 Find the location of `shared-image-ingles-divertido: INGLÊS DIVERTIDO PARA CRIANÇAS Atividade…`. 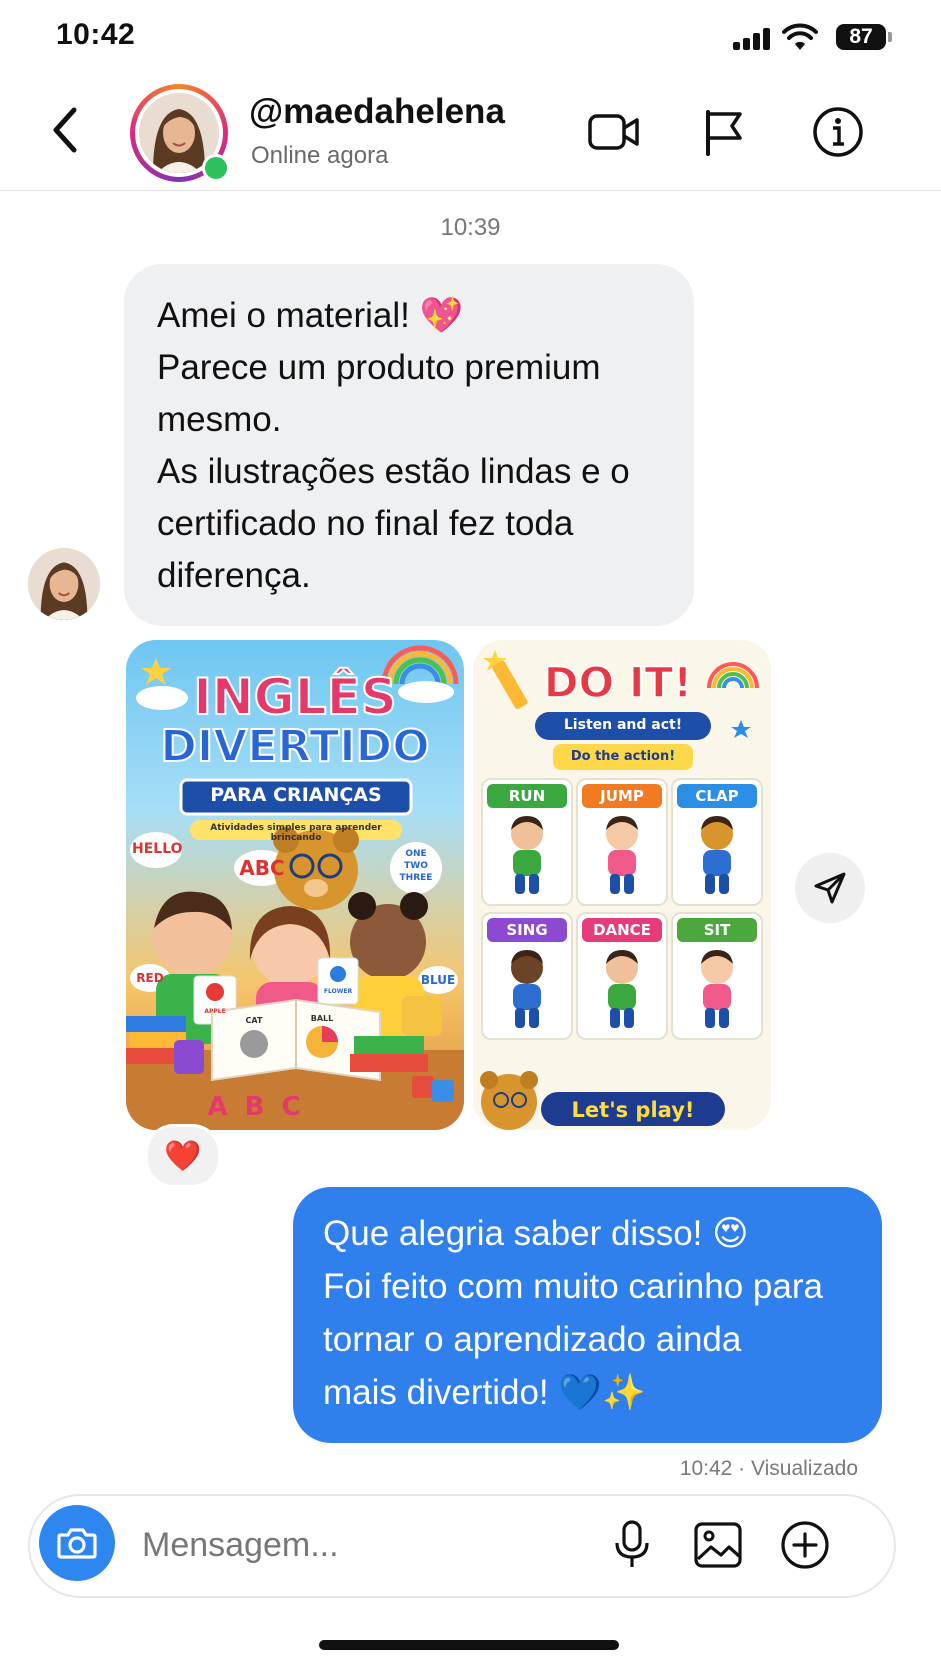

shared-image-ingles-divertido: INGLÊS DIVERTIDO PARA CRIANÇAS Atividade… is located at coordinates (295, 885).